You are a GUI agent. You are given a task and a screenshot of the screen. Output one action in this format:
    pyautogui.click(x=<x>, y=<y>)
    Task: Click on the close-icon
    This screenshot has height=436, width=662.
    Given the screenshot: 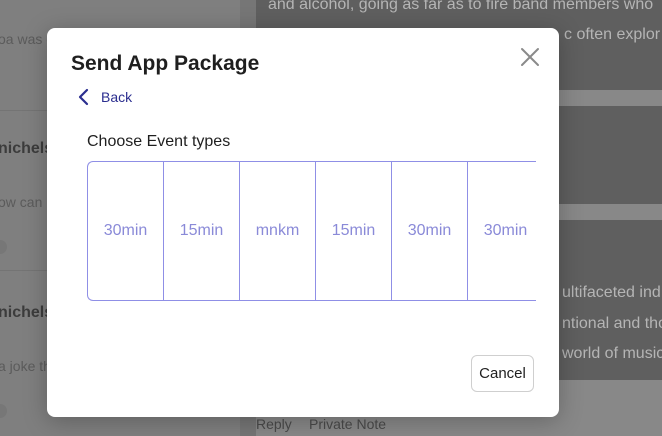 What is the action you would take?
    pyautogui.click(x=530, y=57)
    